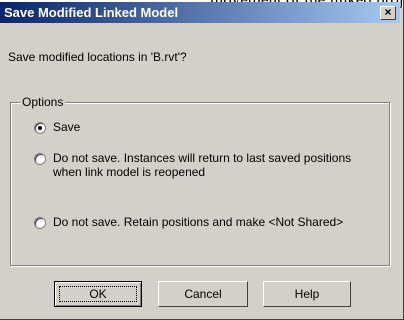 The height and width of the screenshot is (320, 404). I want to click on radio-save, so click(40, 128).